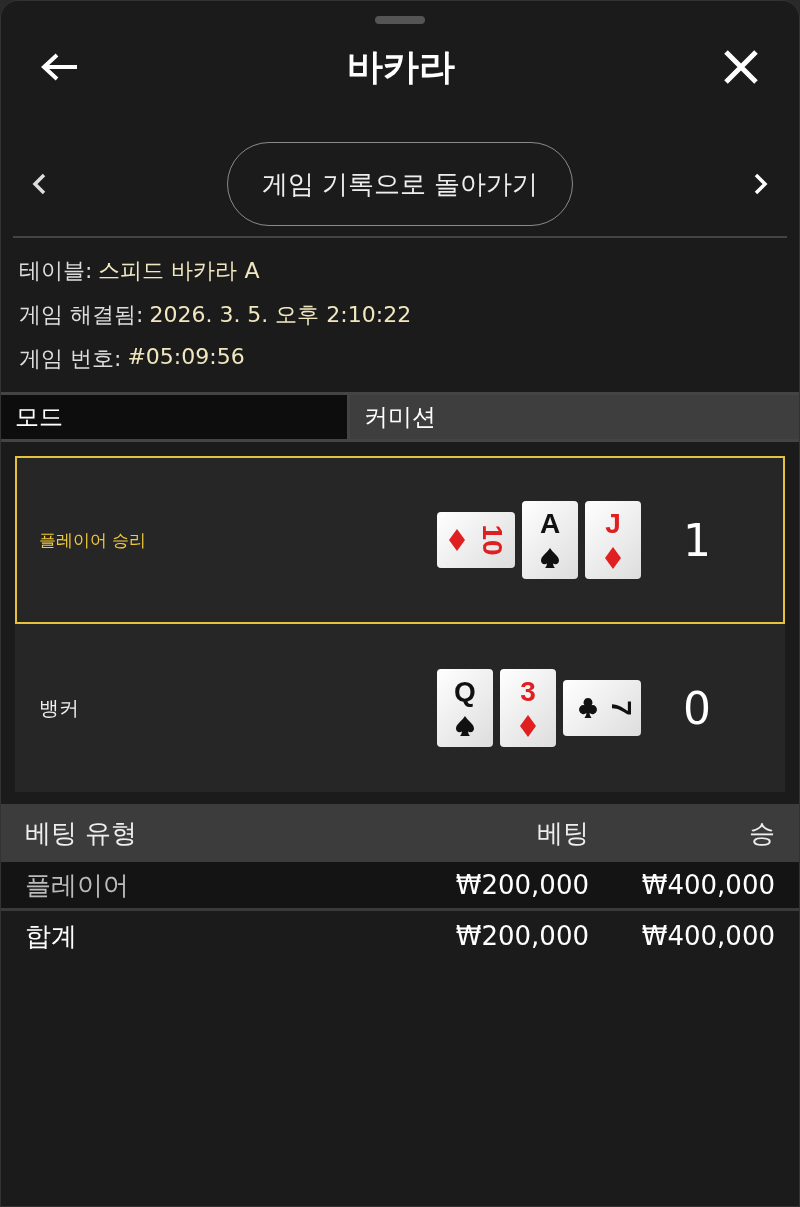 This screenshot has width=800, height=1207. I want to click on hand-name: 플레이어 승리, so click(93, 540).